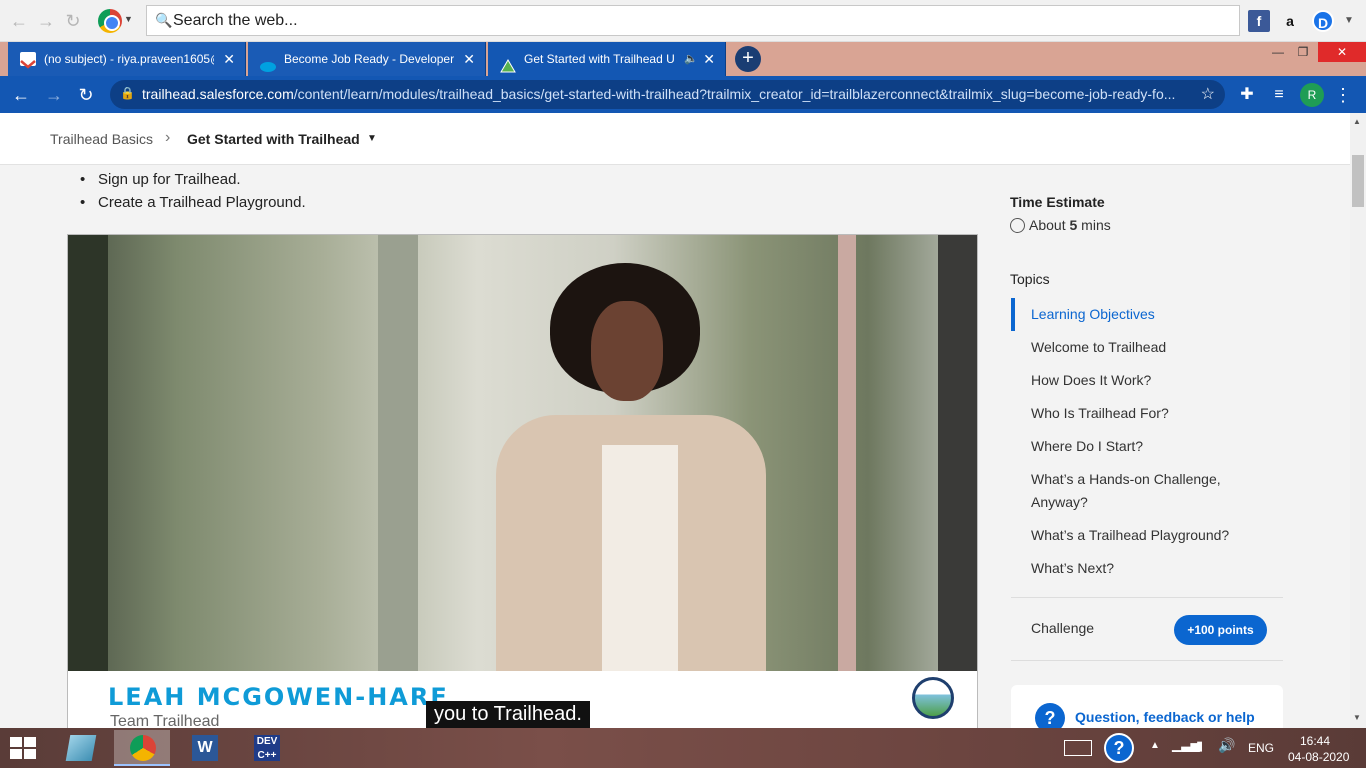 The height and width of the screenshot is (768, 1366). Describe the element at coordinates (1146, 380) in the screenshot. I see `topic-how-does-it-work: How Does It Work?` at that location.